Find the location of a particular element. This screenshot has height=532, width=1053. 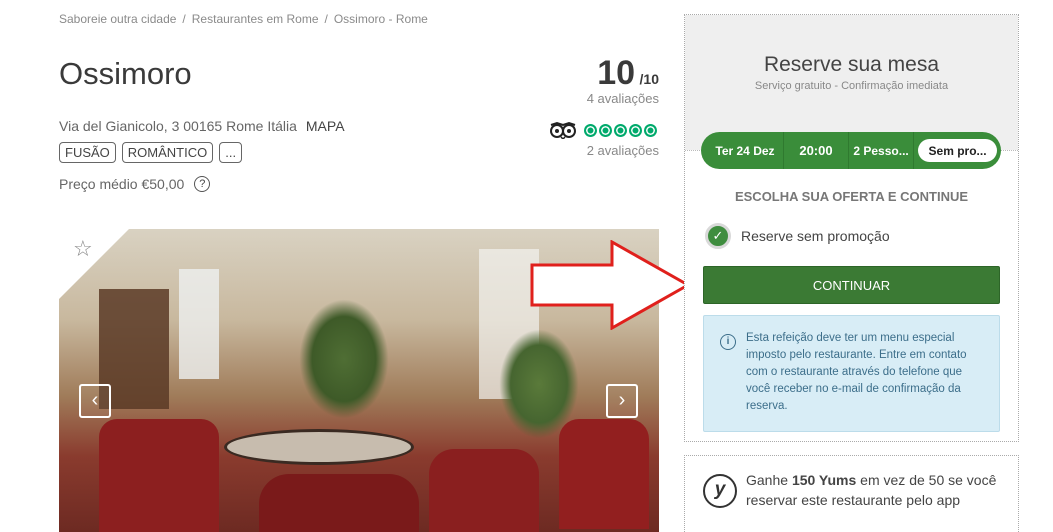

annotation-arrow-icon is located at coordinates (611, 285).